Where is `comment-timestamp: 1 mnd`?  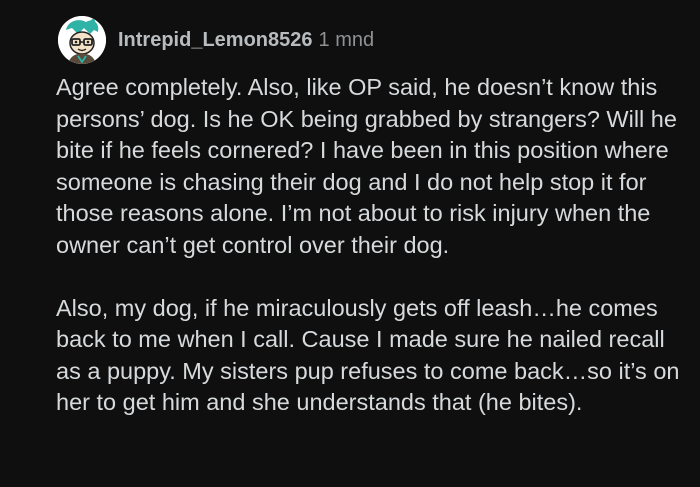 comment-timestamp: 1 mnd is located at coordinates (346, 39).